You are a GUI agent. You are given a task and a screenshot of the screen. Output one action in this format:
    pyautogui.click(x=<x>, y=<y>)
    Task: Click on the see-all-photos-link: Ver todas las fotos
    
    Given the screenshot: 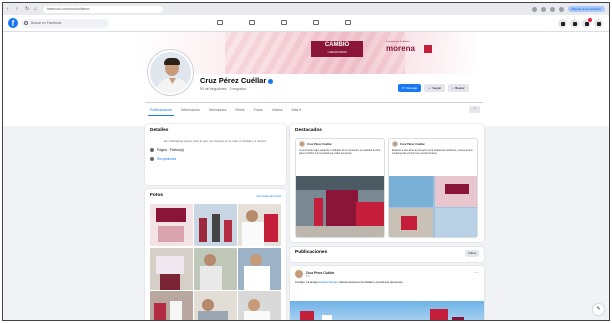 What is the action you would take?
    pyautogui.click(x=268, y=196)
    